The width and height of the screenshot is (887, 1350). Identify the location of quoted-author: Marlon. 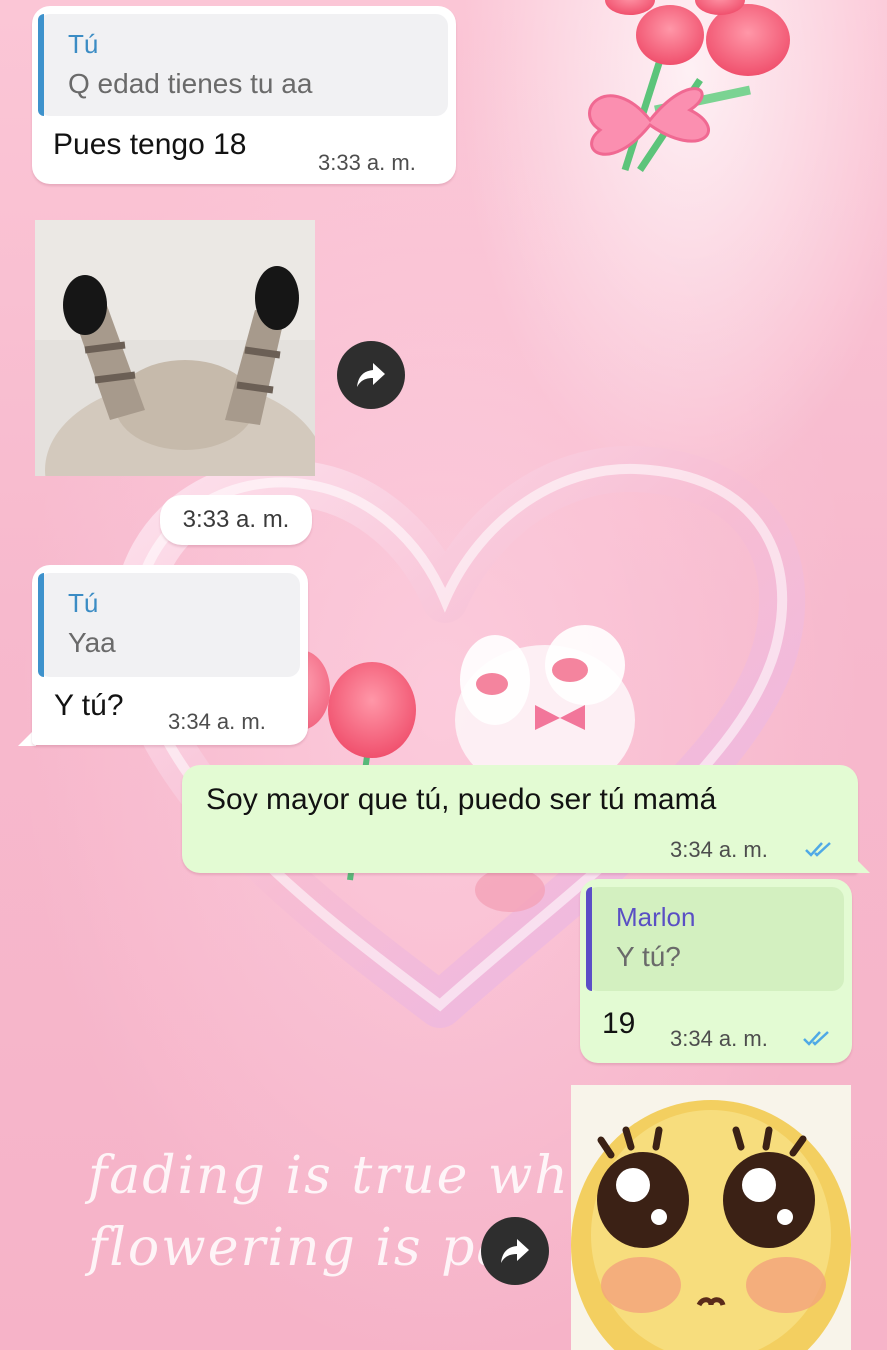
(656, 917).